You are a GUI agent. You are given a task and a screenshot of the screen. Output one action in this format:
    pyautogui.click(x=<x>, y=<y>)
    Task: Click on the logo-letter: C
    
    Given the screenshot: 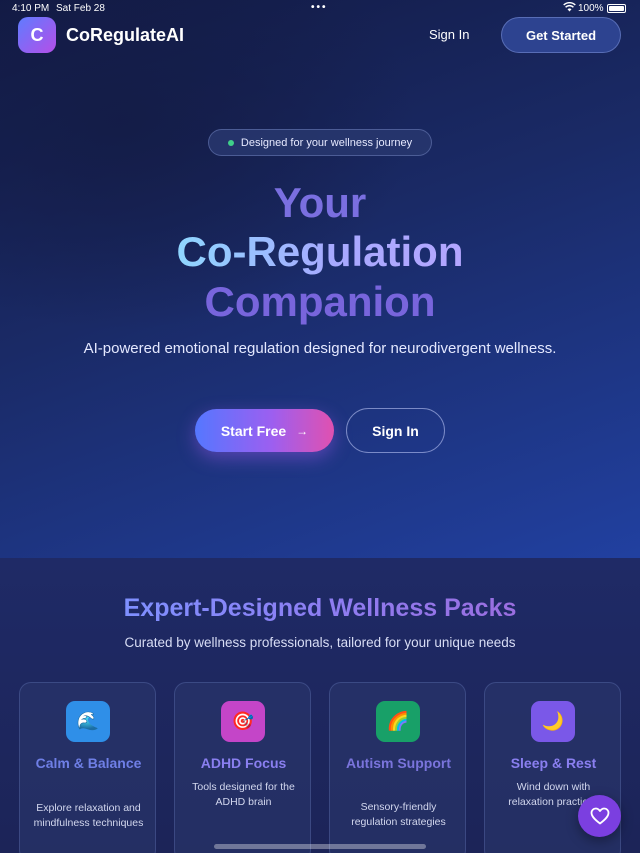 What is the action you would take?
    pyautogui.click(x=37, y=34)
    